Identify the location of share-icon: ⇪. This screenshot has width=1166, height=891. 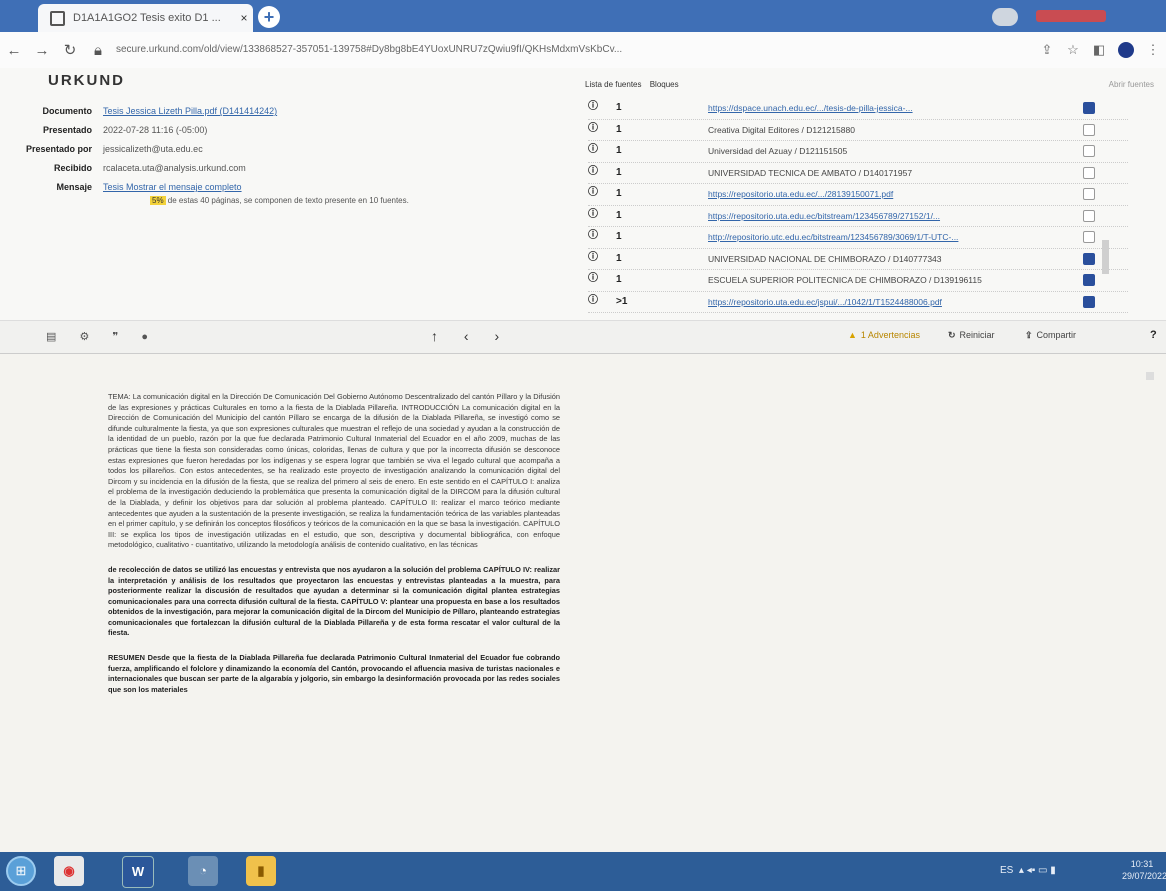
(1047, 50).